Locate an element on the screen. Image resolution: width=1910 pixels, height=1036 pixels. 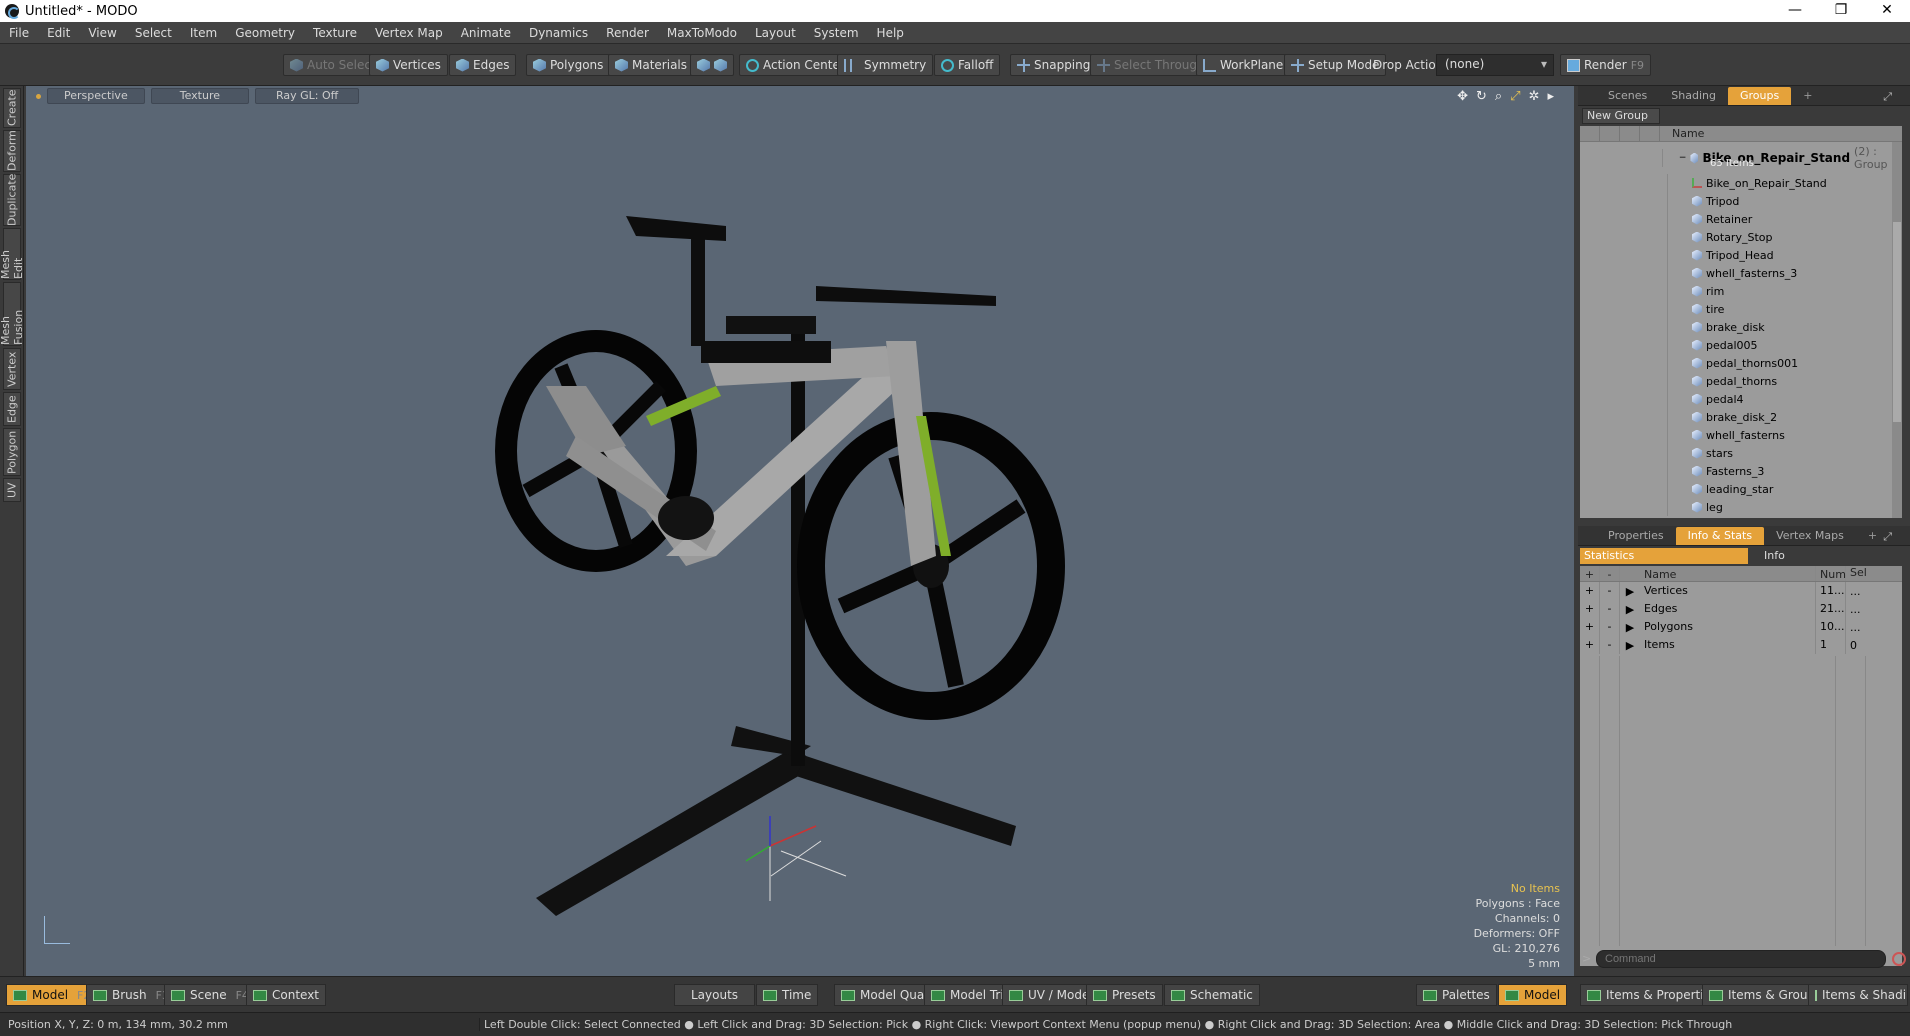
palettes-button: Palettes is located at coordinates (1456, 995).